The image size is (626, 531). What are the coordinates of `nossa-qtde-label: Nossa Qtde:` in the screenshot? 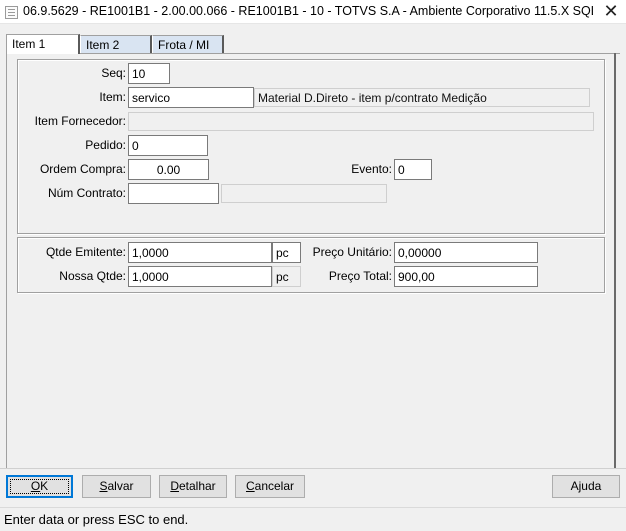 It's located at (92, 276).